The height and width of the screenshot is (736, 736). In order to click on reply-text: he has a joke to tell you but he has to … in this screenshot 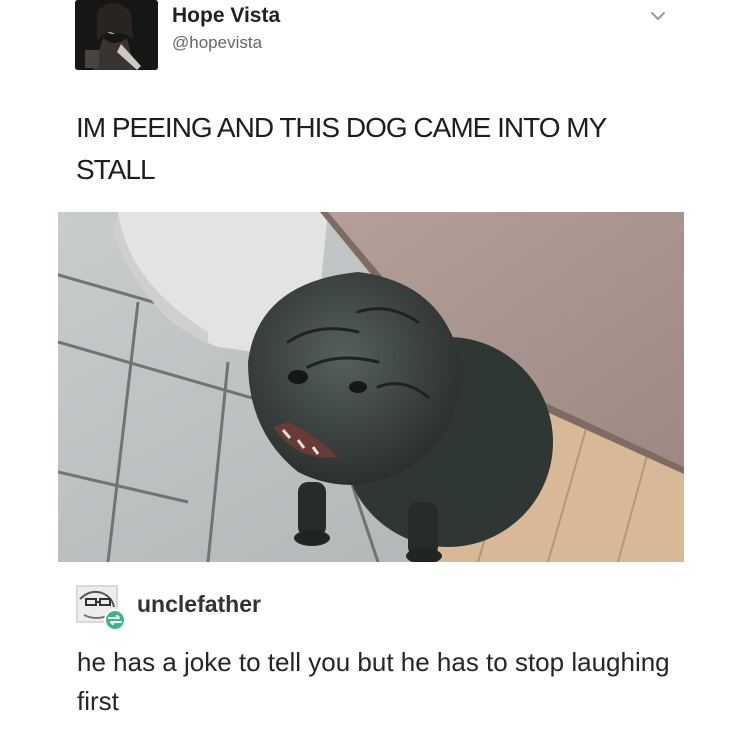, I will do `click(373, 681)`.